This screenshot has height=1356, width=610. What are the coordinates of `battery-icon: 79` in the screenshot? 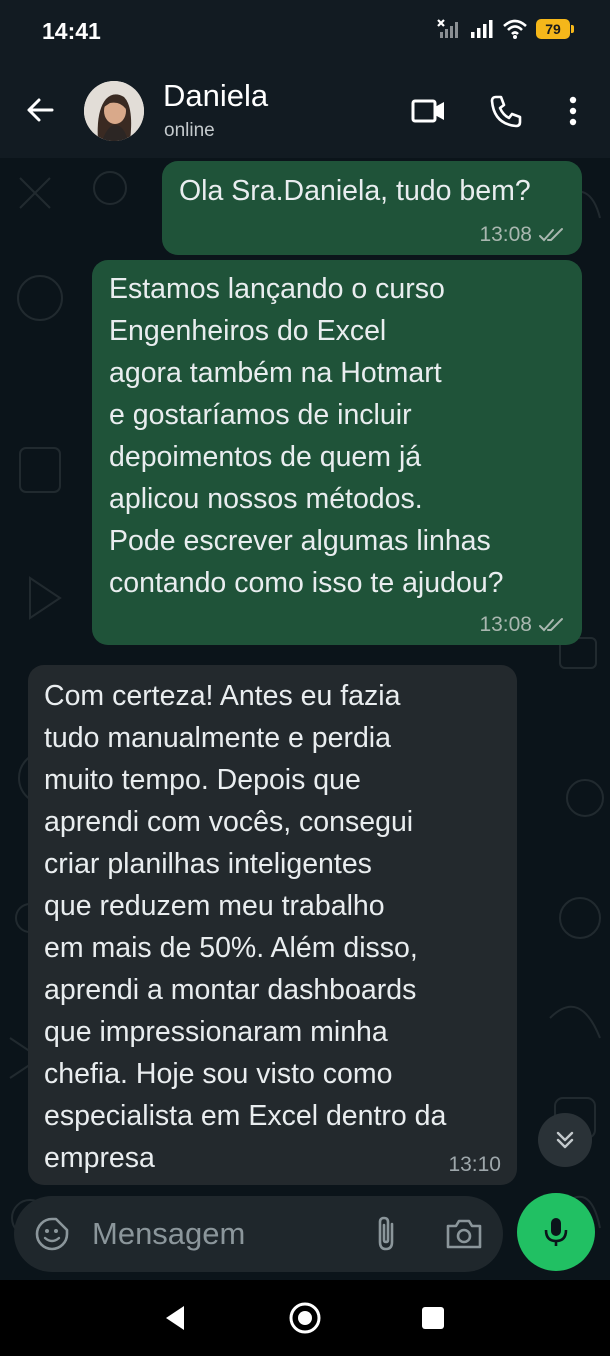 It's located at (555, 29).